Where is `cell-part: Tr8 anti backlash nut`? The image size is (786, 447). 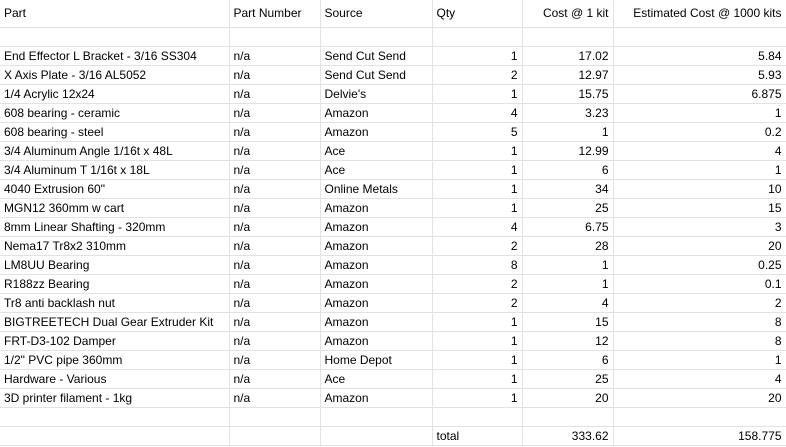
cell-part: Tr8 anti backlash nut is located at coordinates (115, 303).